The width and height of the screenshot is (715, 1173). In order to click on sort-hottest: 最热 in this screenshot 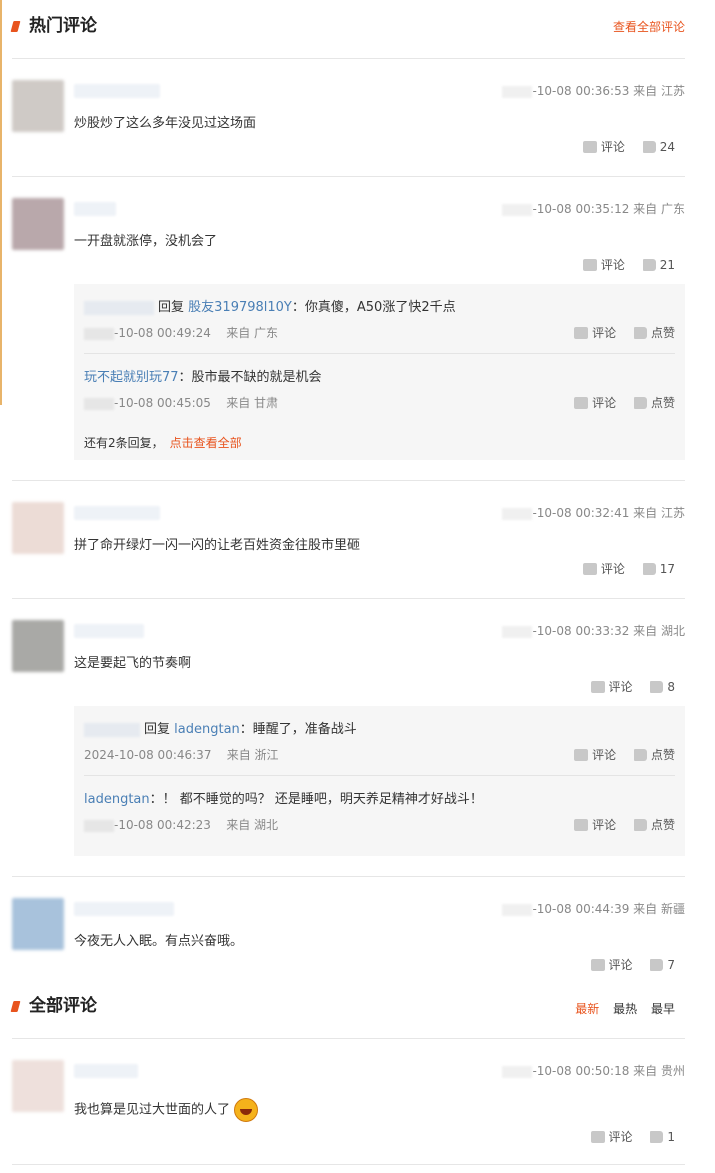, I will do `click(625, 1009)`.